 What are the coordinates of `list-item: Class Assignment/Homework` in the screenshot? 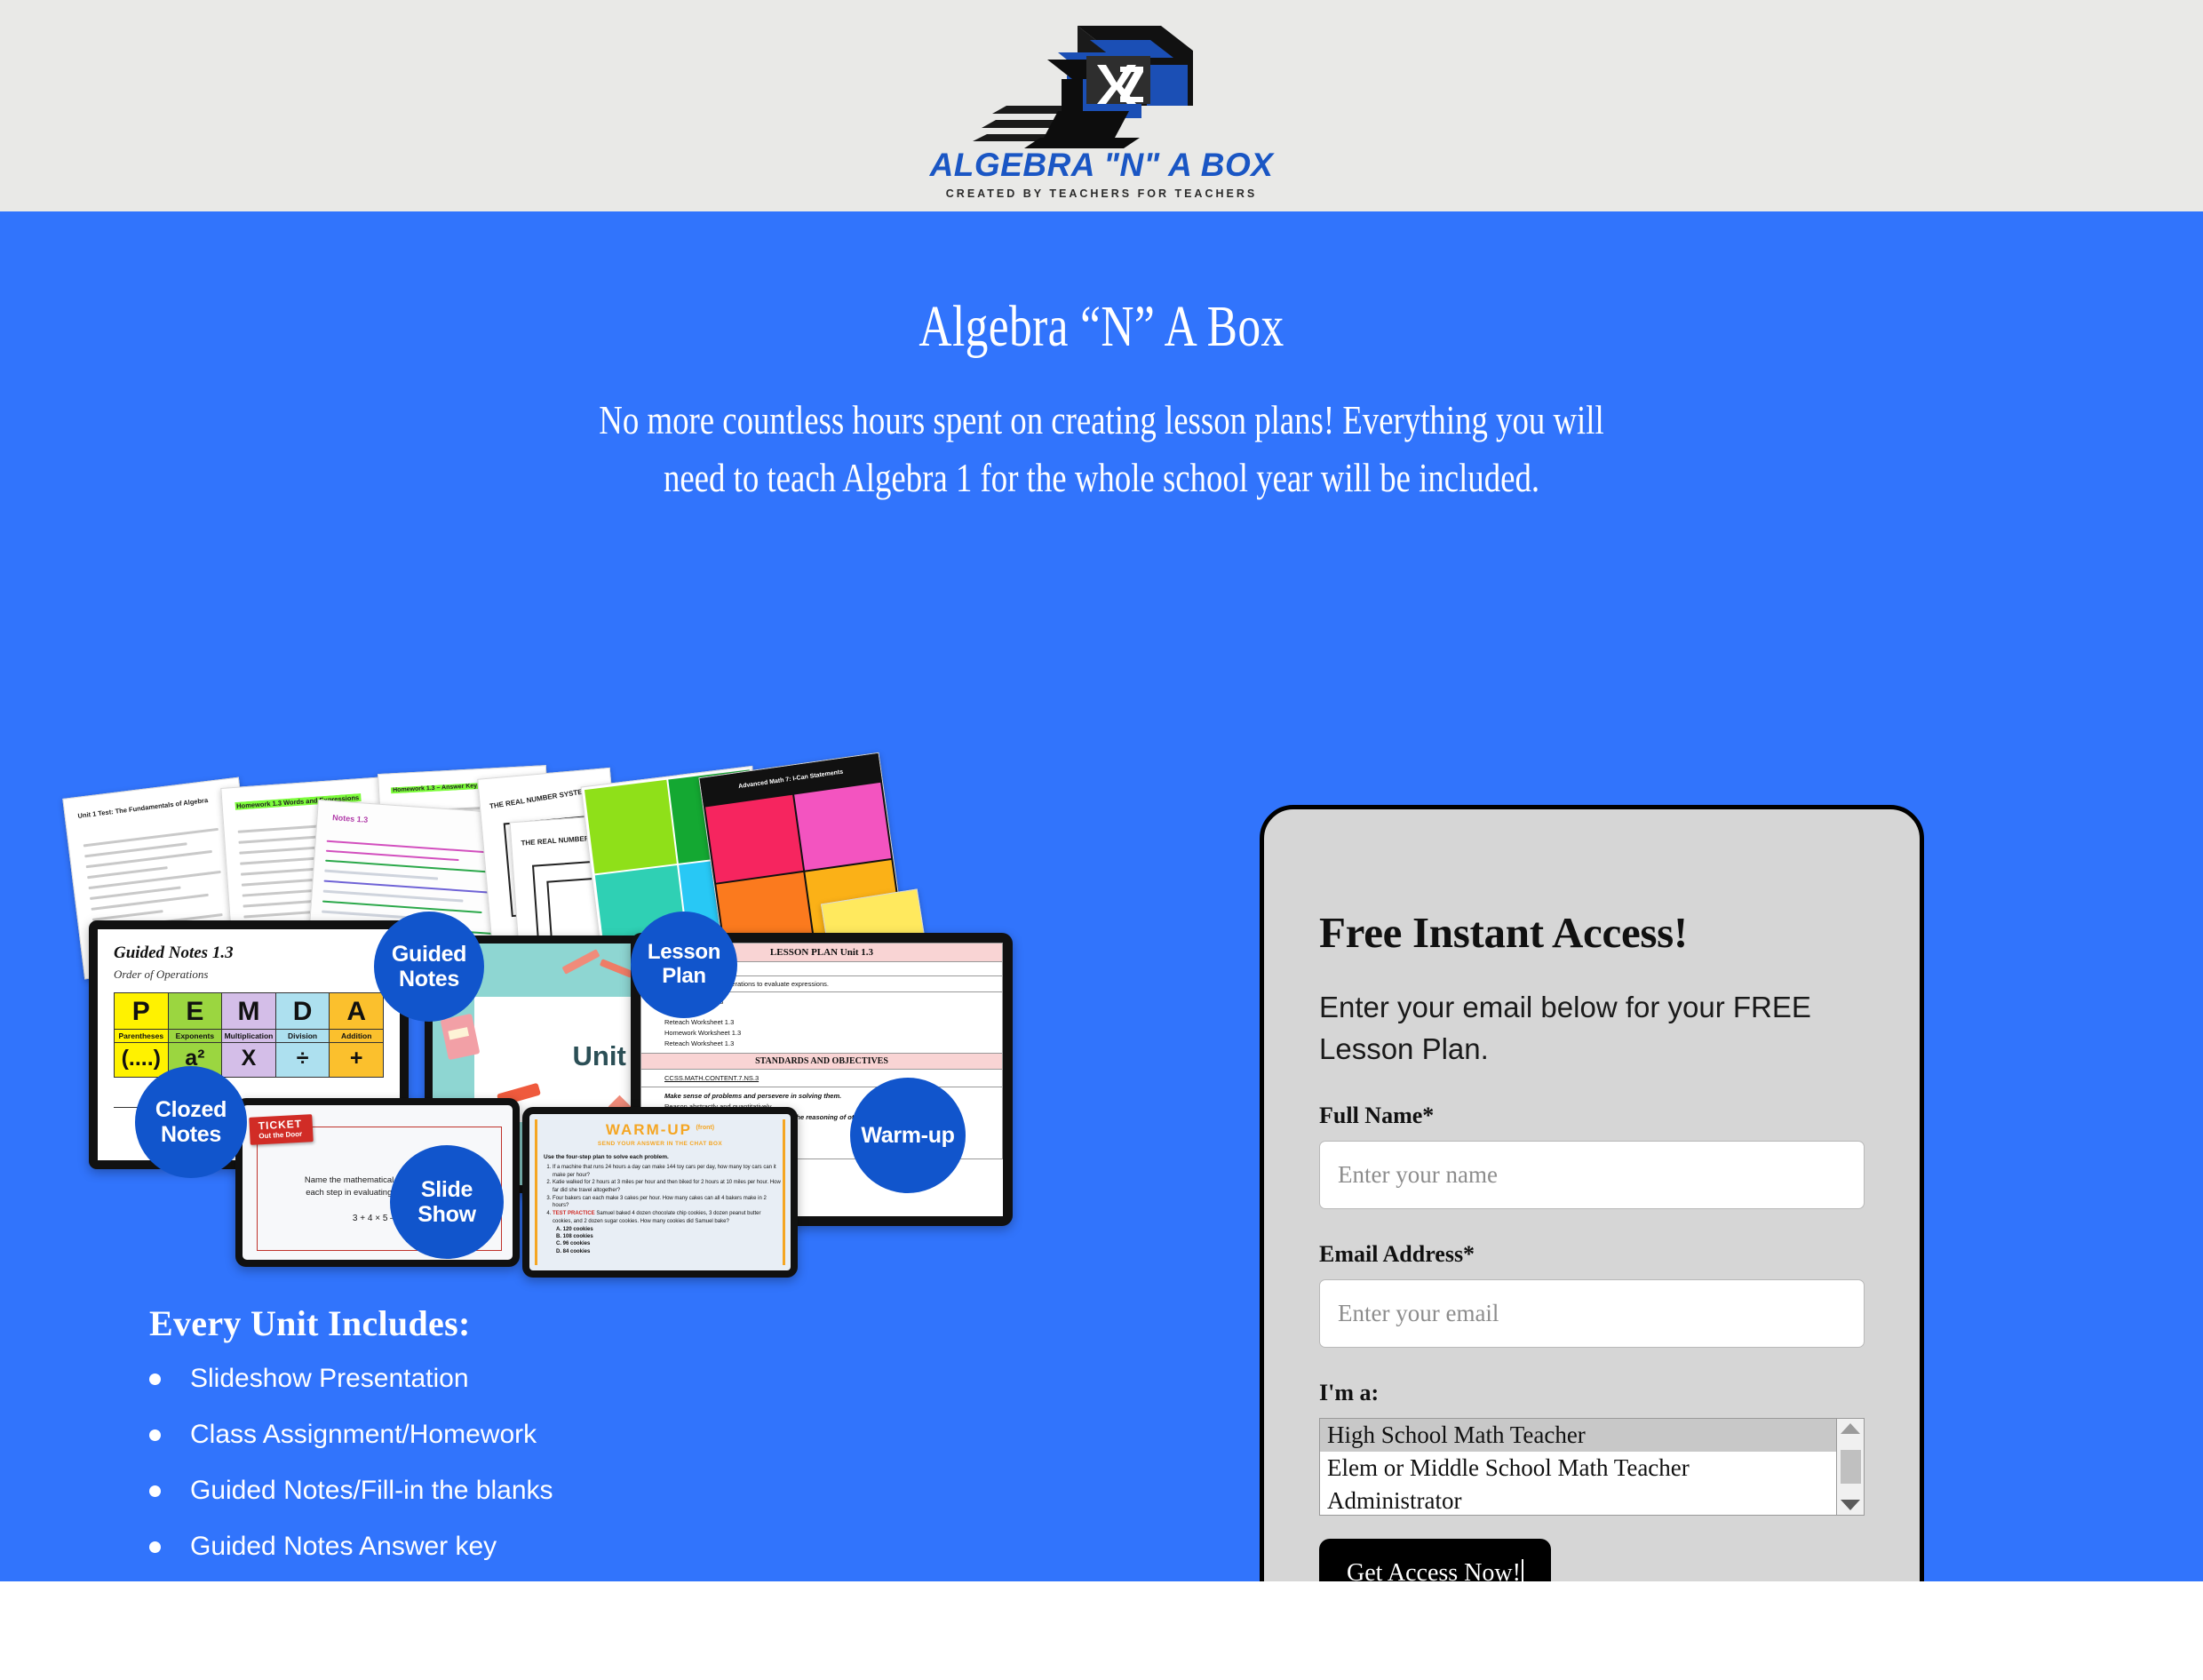 It's located at (661, 1435).